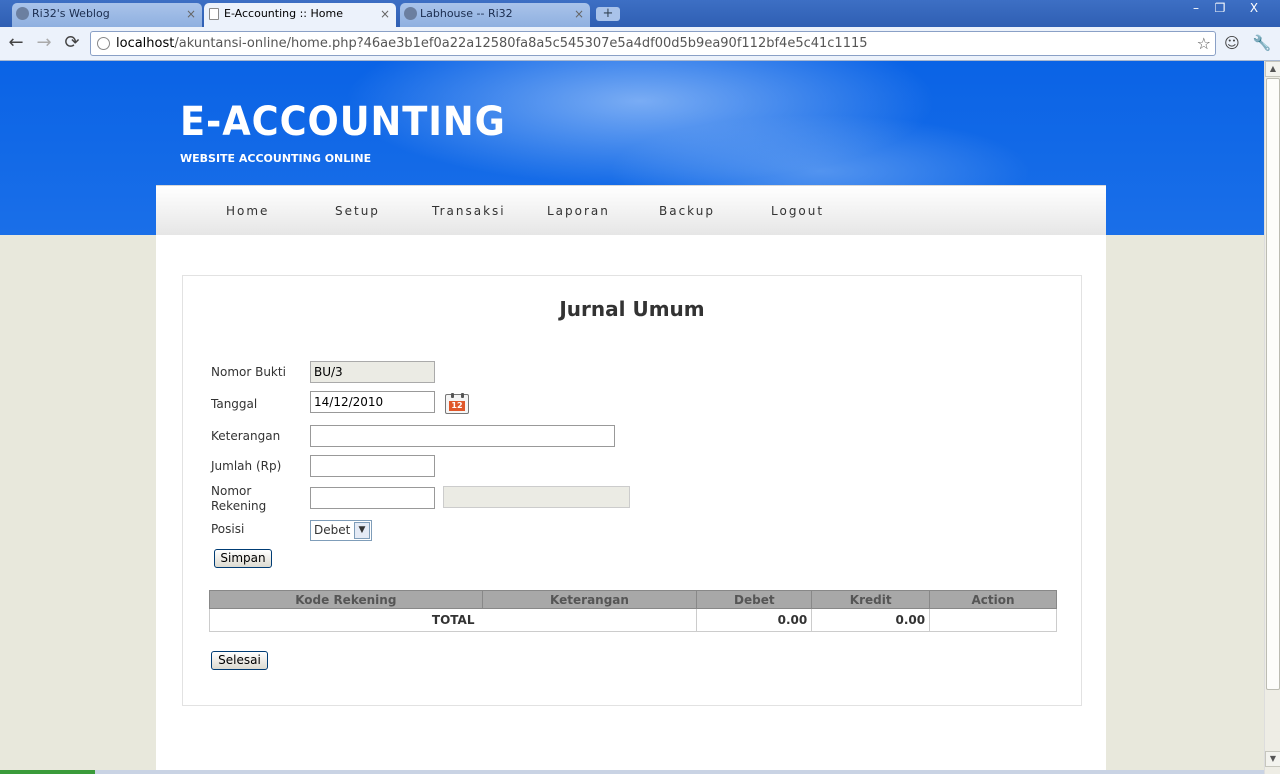 This screenshot has height=774, width=1280. What do you see at coordinates (453, 620) in the screenshot?
I see `total-label: TOTAL` at bounding box center [453, 620].